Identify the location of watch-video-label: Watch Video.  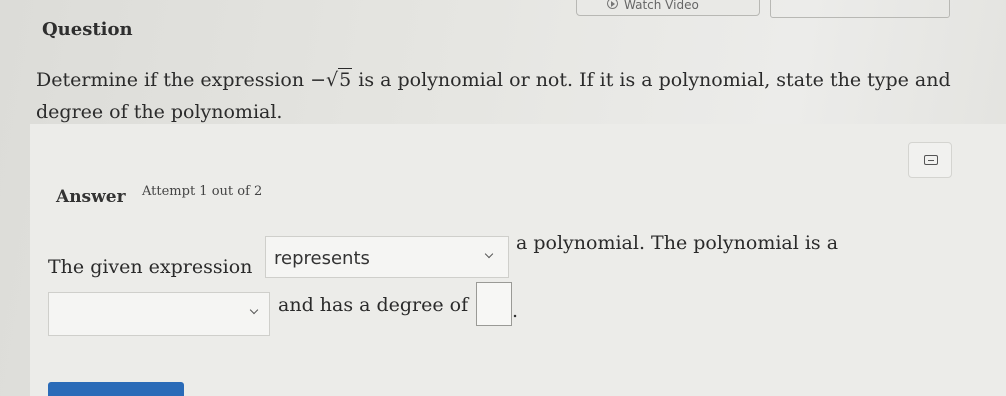
(661, 6).